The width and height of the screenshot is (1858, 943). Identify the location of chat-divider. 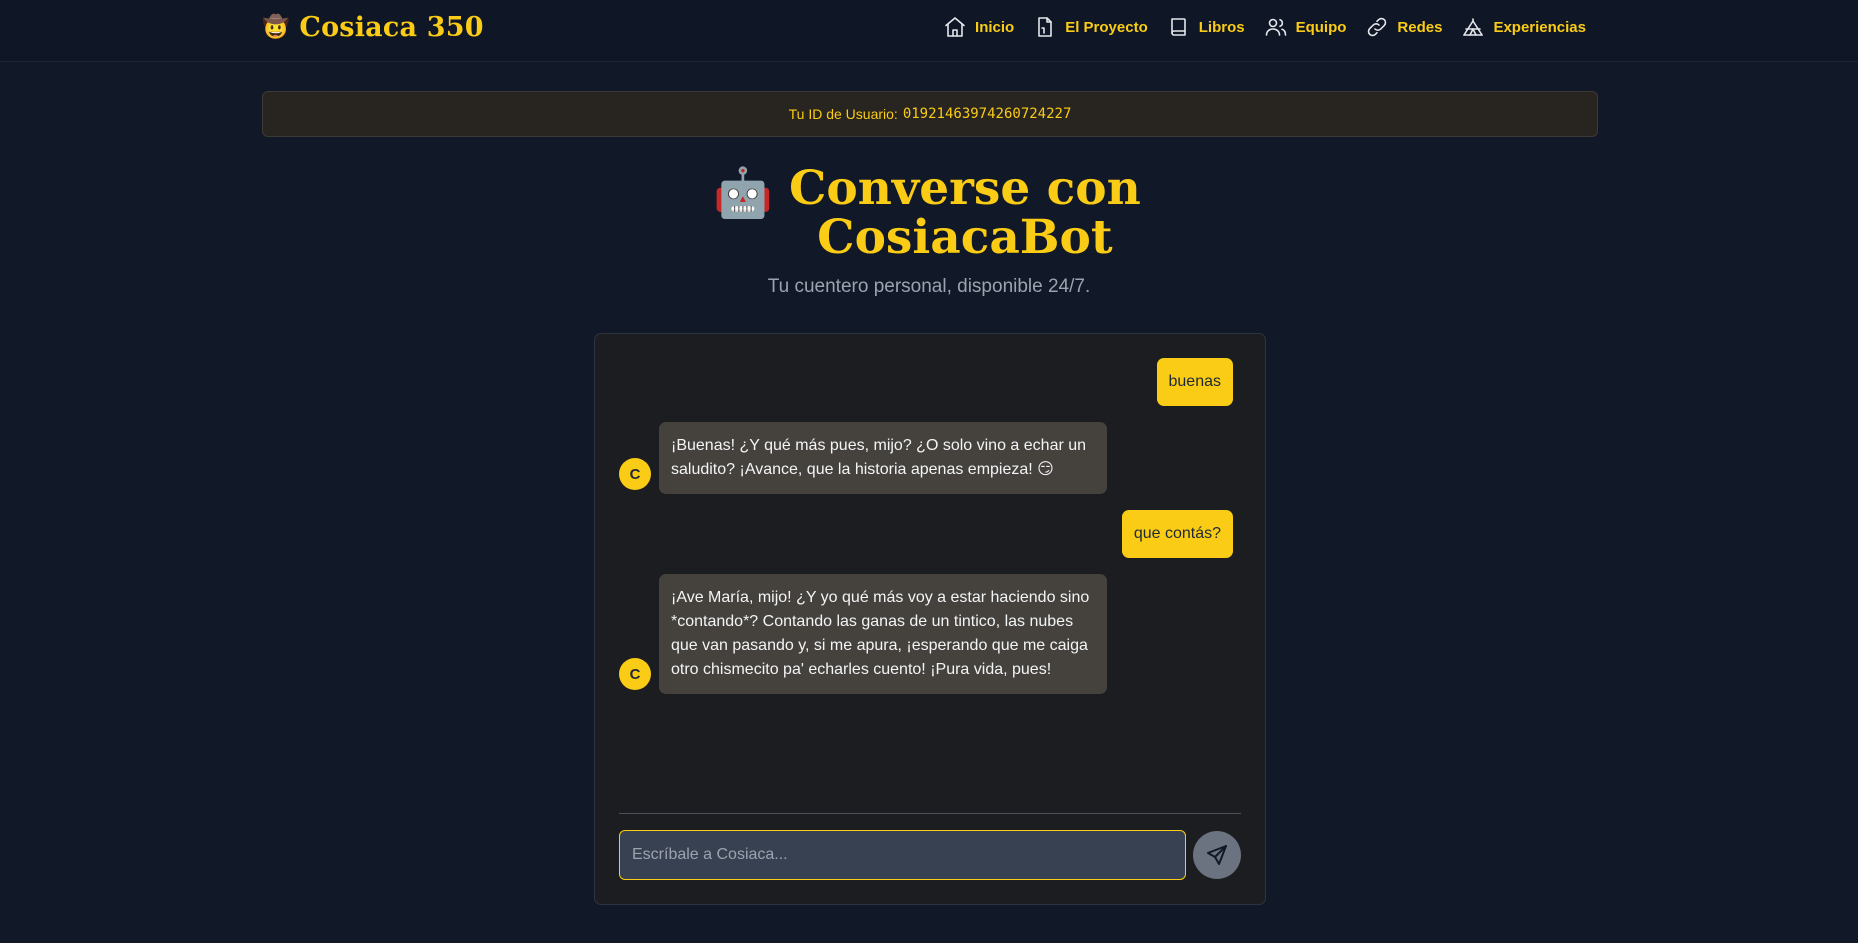
(930, 813).